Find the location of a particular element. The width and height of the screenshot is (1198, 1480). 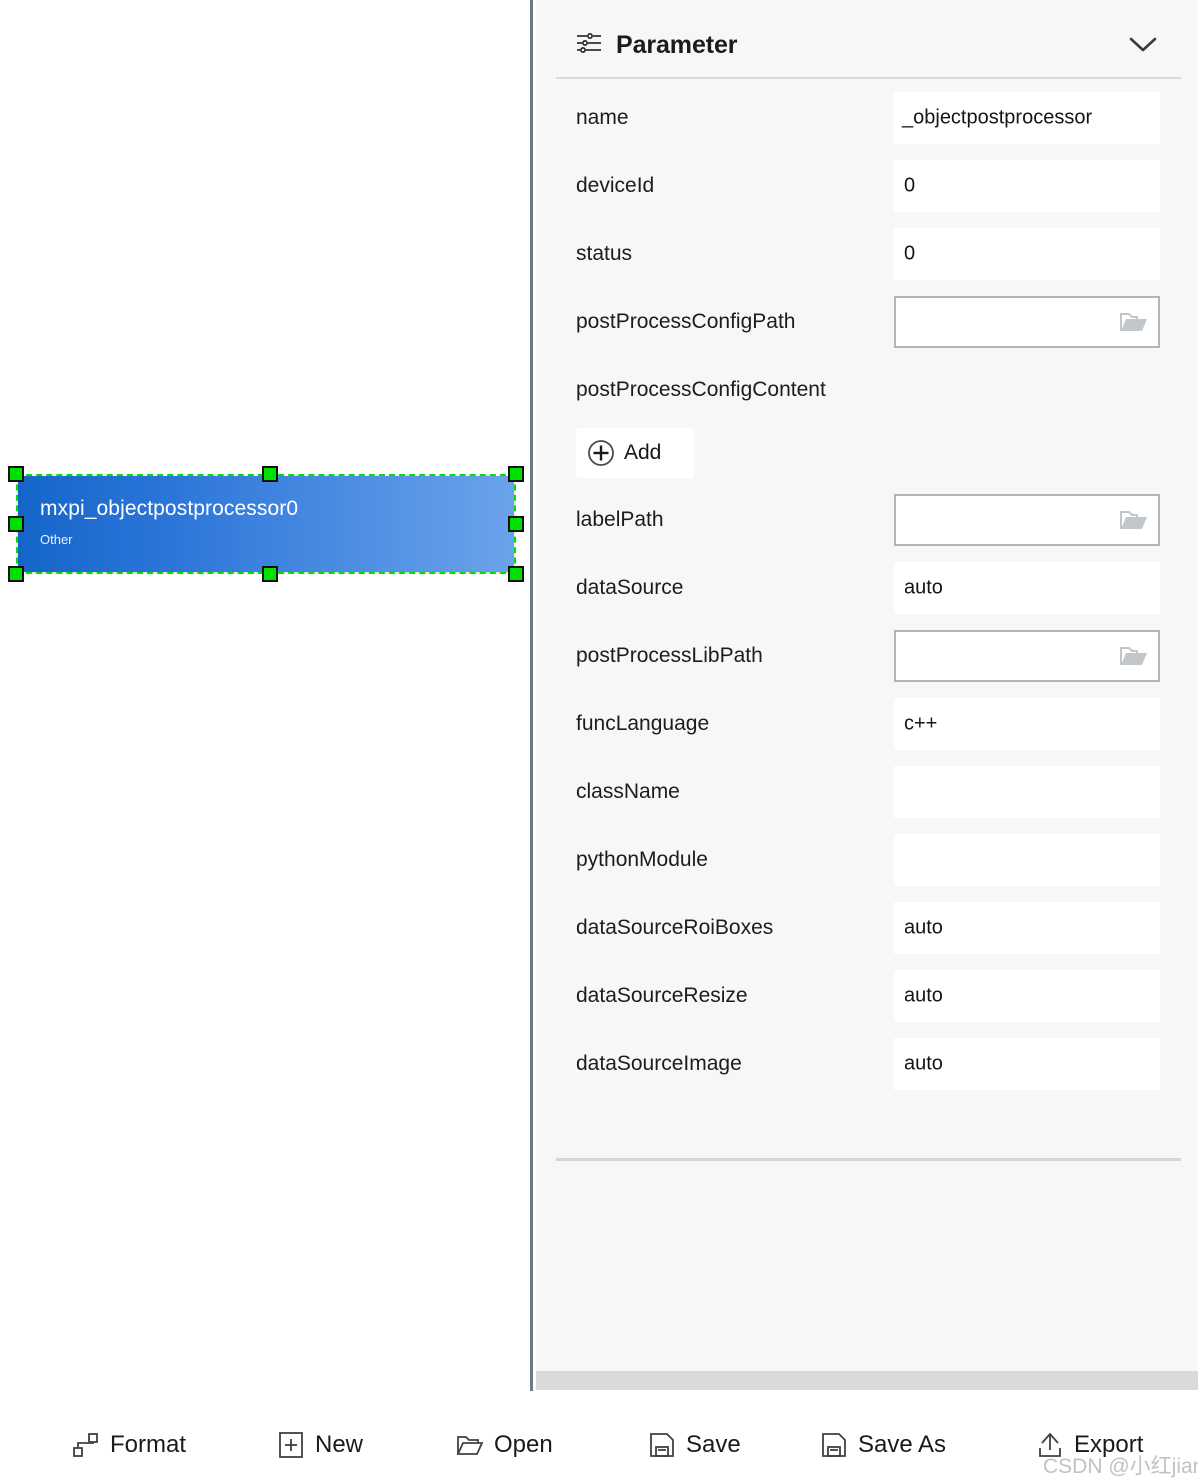

parameter-row-dataSourceResize: dataSourceResize auto is located at coordinates (867, 996).